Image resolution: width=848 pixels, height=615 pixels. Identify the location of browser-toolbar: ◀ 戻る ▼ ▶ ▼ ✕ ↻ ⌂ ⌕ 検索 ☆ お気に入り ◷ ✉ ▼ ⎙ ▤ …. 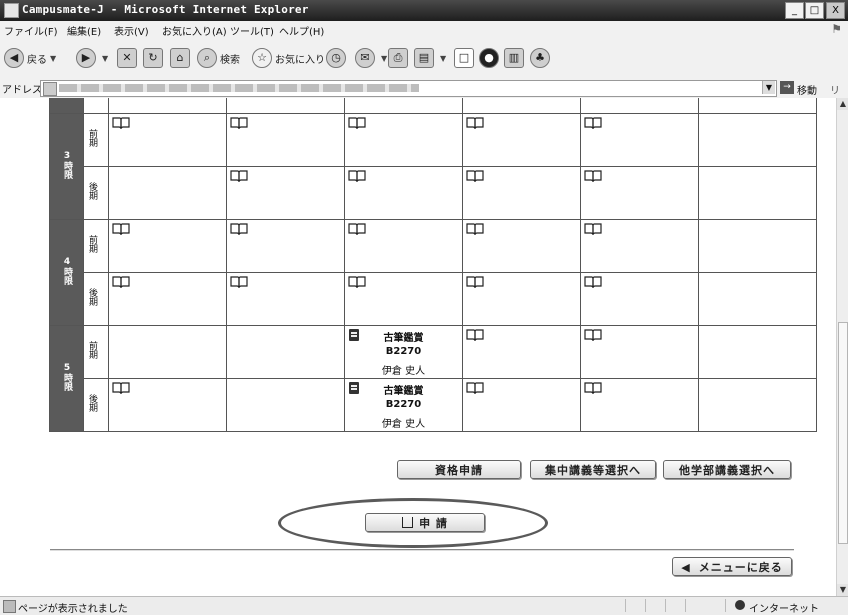
(424, 58).